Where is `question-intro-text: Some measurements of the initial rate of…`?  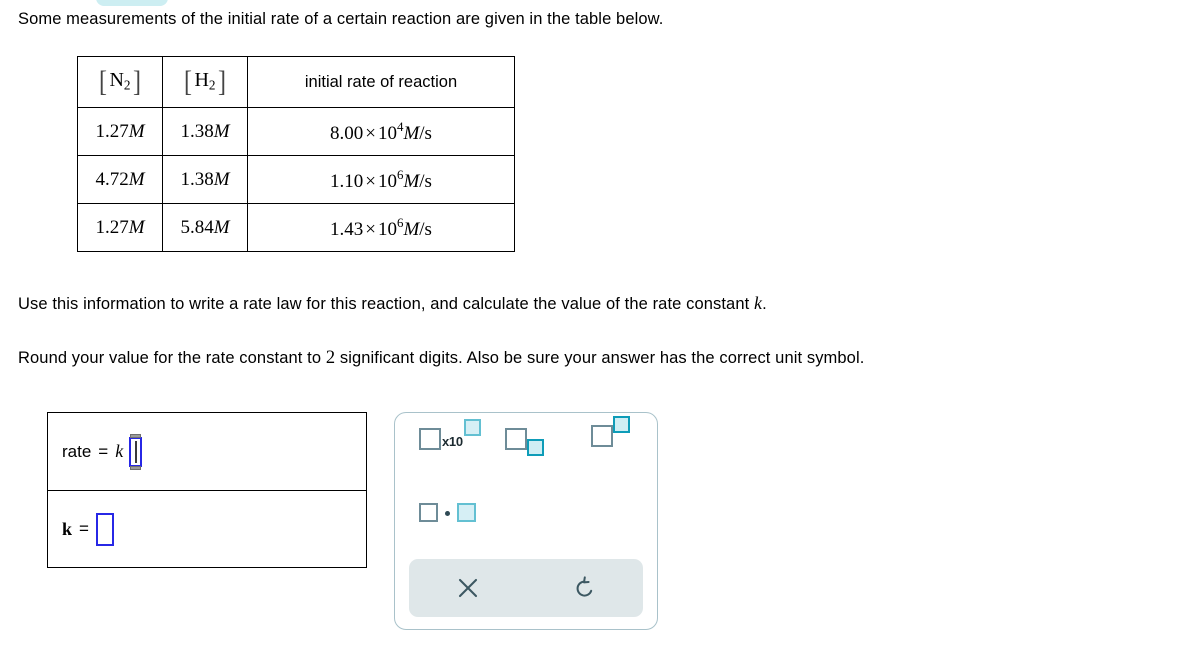 question-intro-text: Some measurements of the initial rate of… is located at coordinates (340, 20).